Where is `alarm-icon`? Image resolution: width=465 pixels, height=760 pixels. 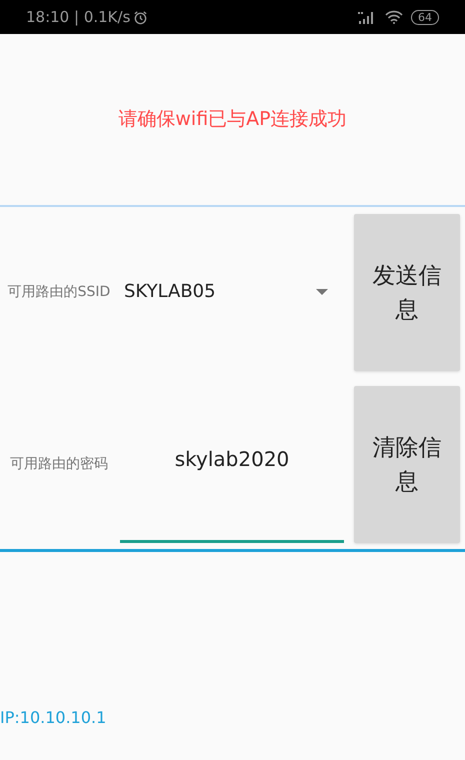
alarm-icon is located at coordinates (140, 17).